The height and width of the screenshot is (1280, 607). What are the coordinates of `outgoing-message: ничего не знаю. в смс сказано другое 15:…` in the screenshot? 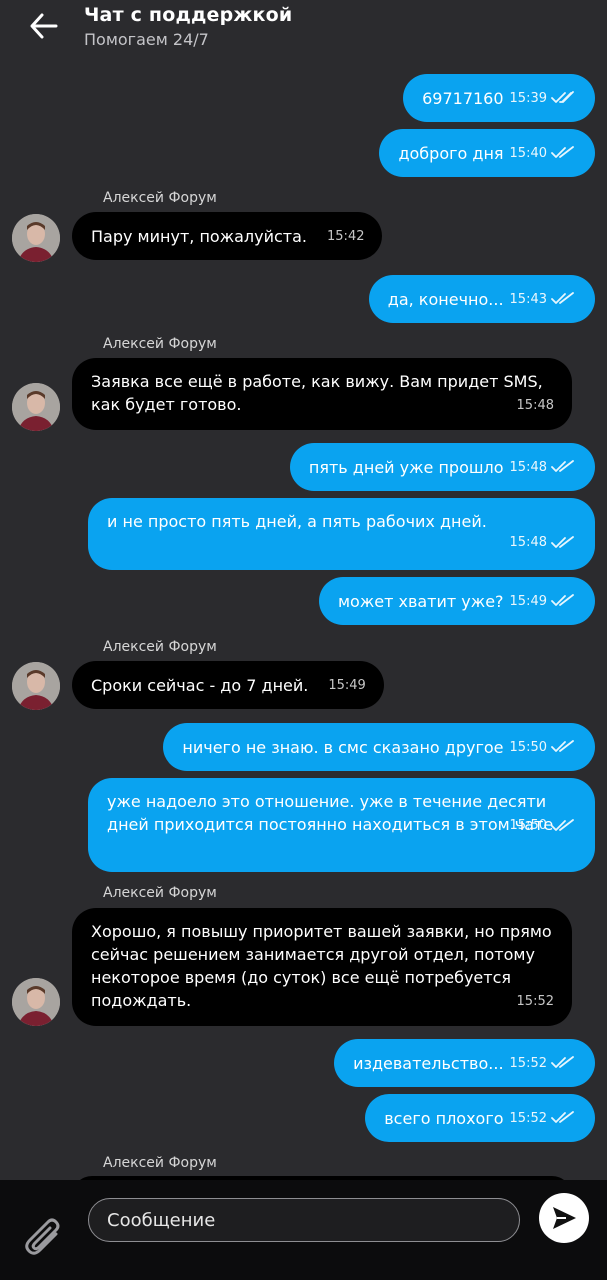 It's located at (379, 747).